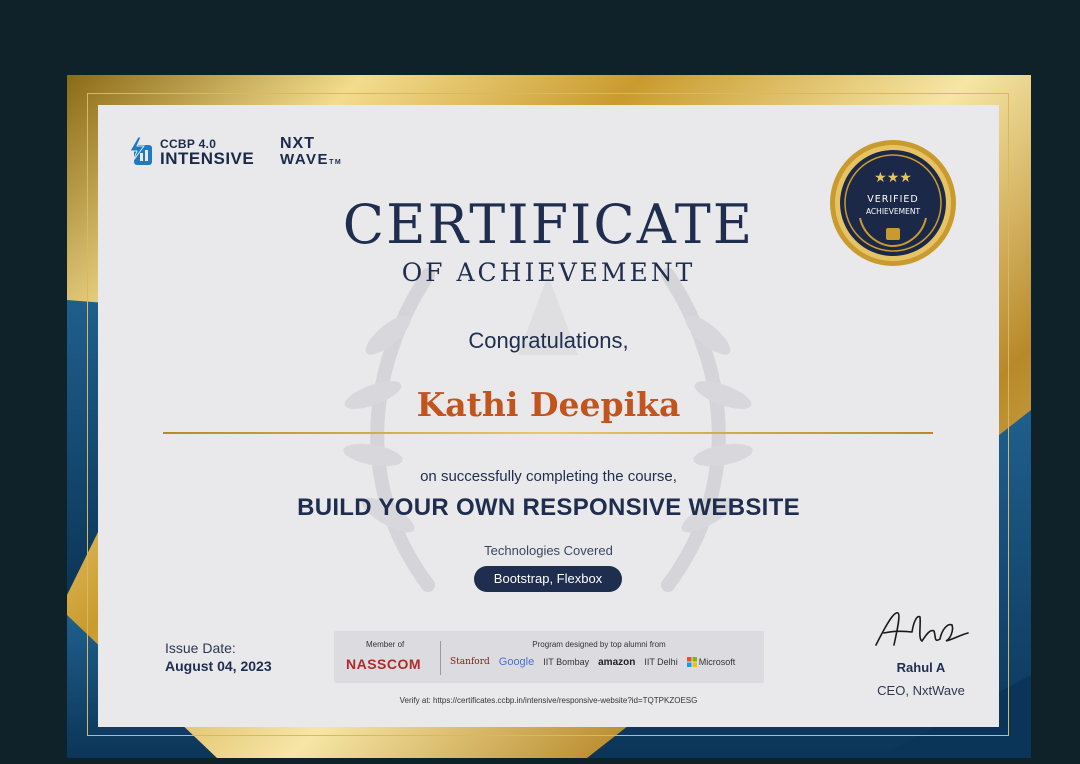 The width and height of the screenshot is (1080, 764). What do you see at coordinates (297, 143) in the screenshot?
I see `nxtwave-line1: NXT` at bounding box center [297, 143].